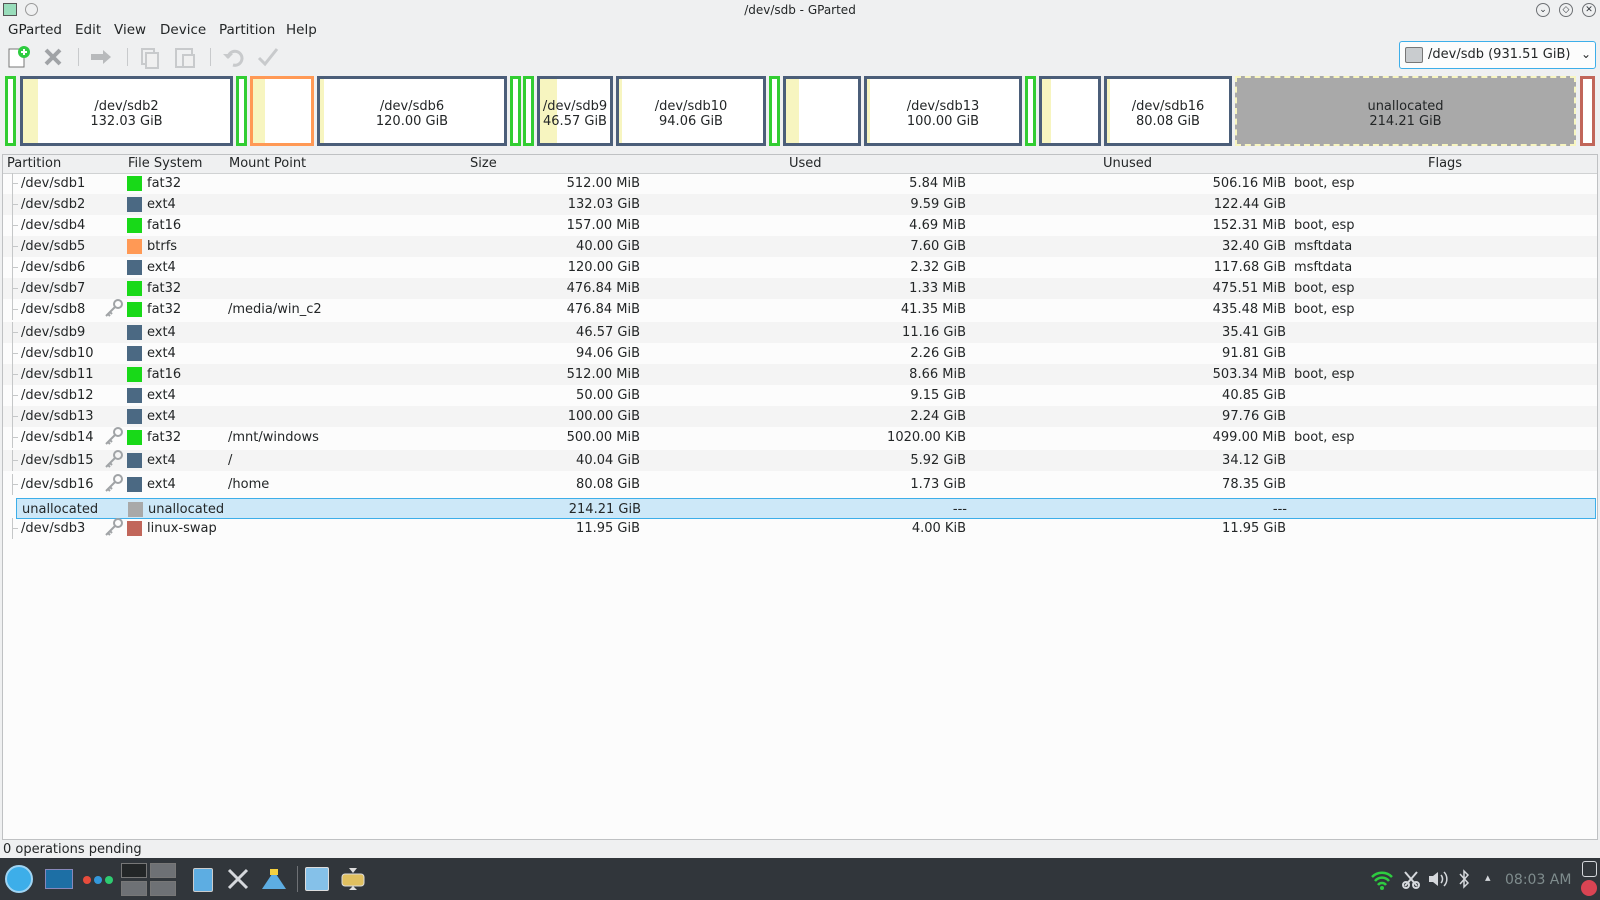  Describe the element at coordinates (800, 332) in the screenshot. I see `table-row: /dev/sdb9 ext4 46.57 GiB 11.16 GiB 35.41 GiB` at that location.